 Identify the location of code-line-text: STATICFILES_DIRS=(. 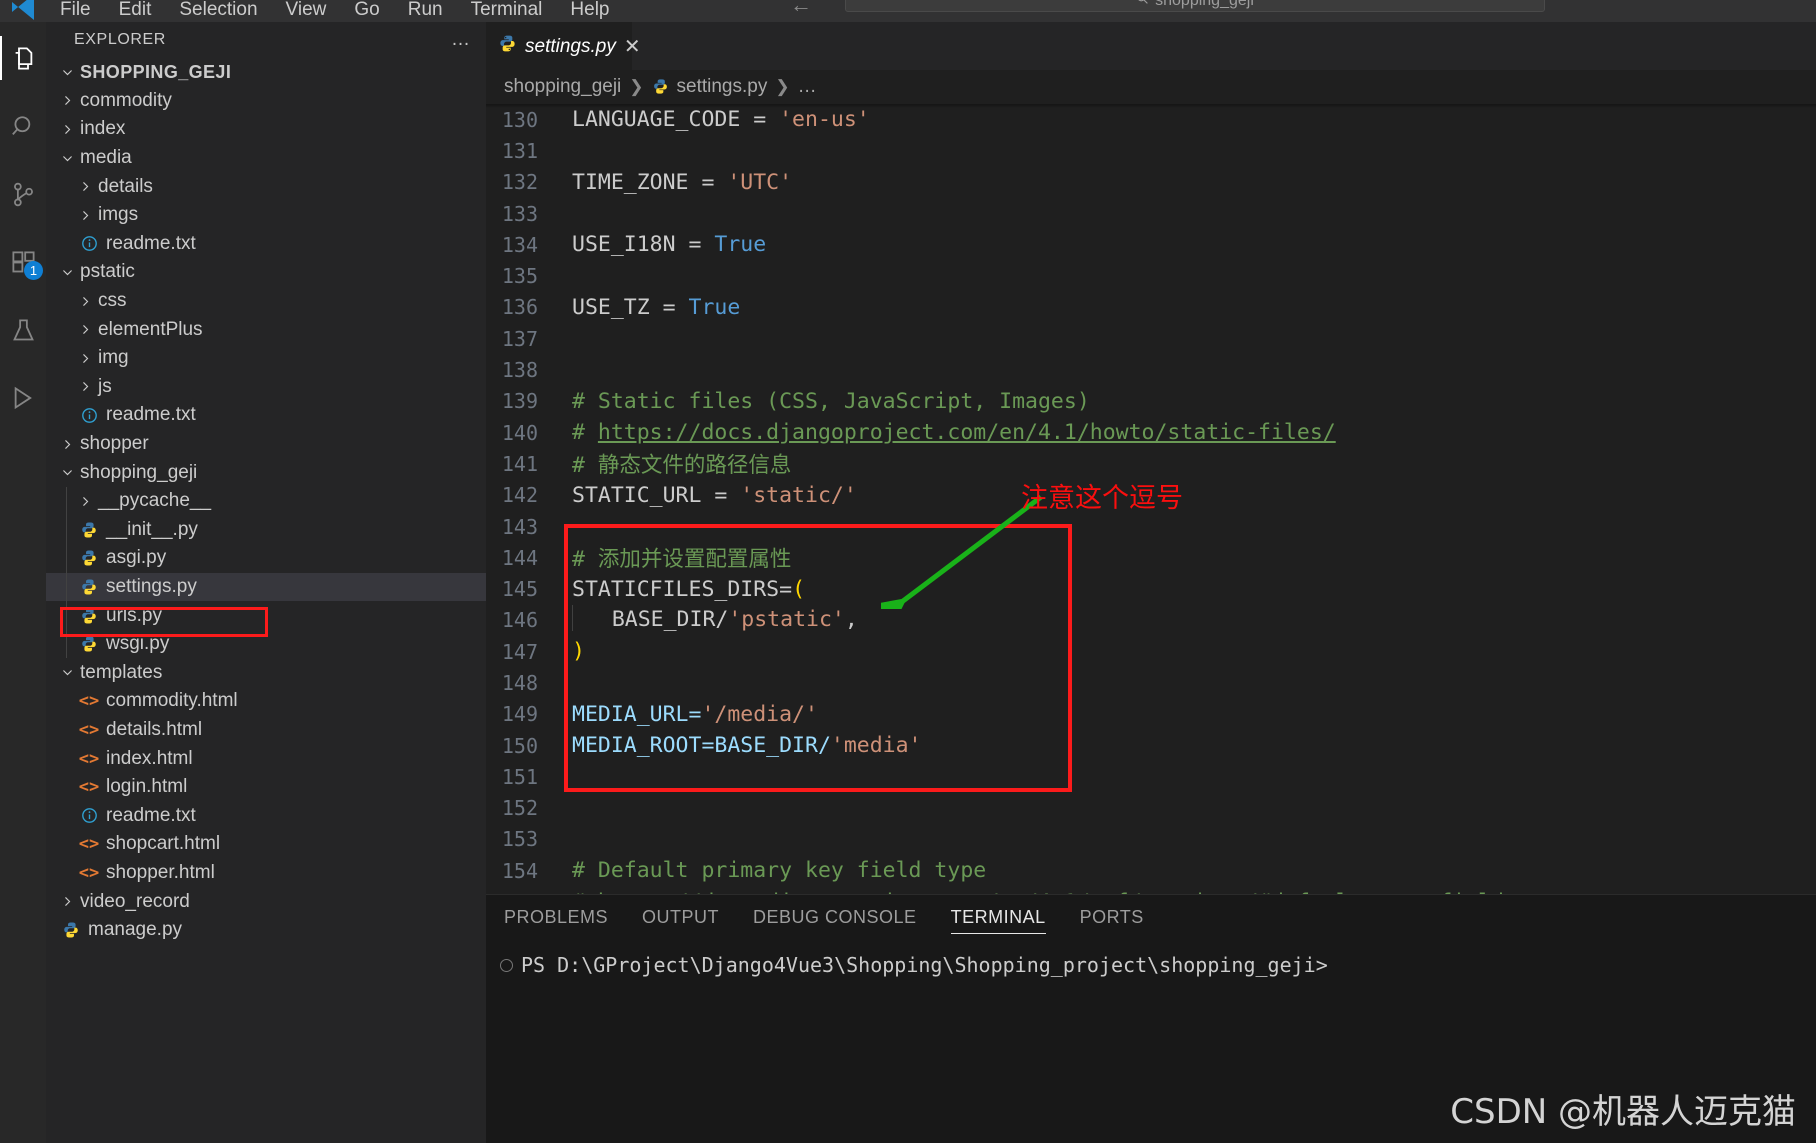
(689, 589).